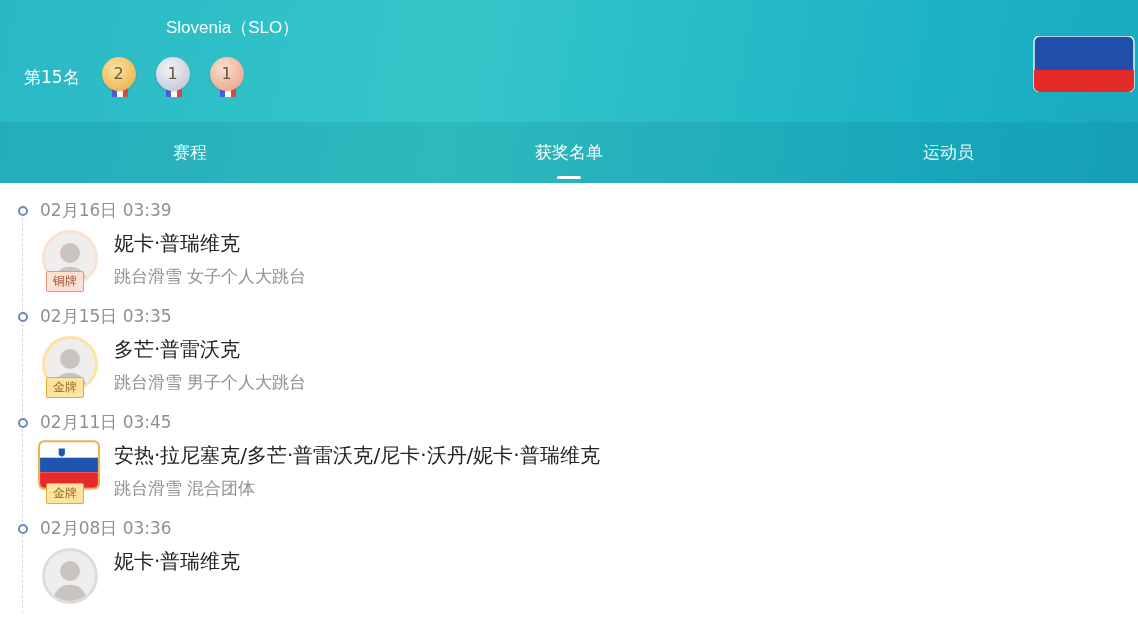  I want to click on entry-time: 02月08日 03:36, so click(106, 528).